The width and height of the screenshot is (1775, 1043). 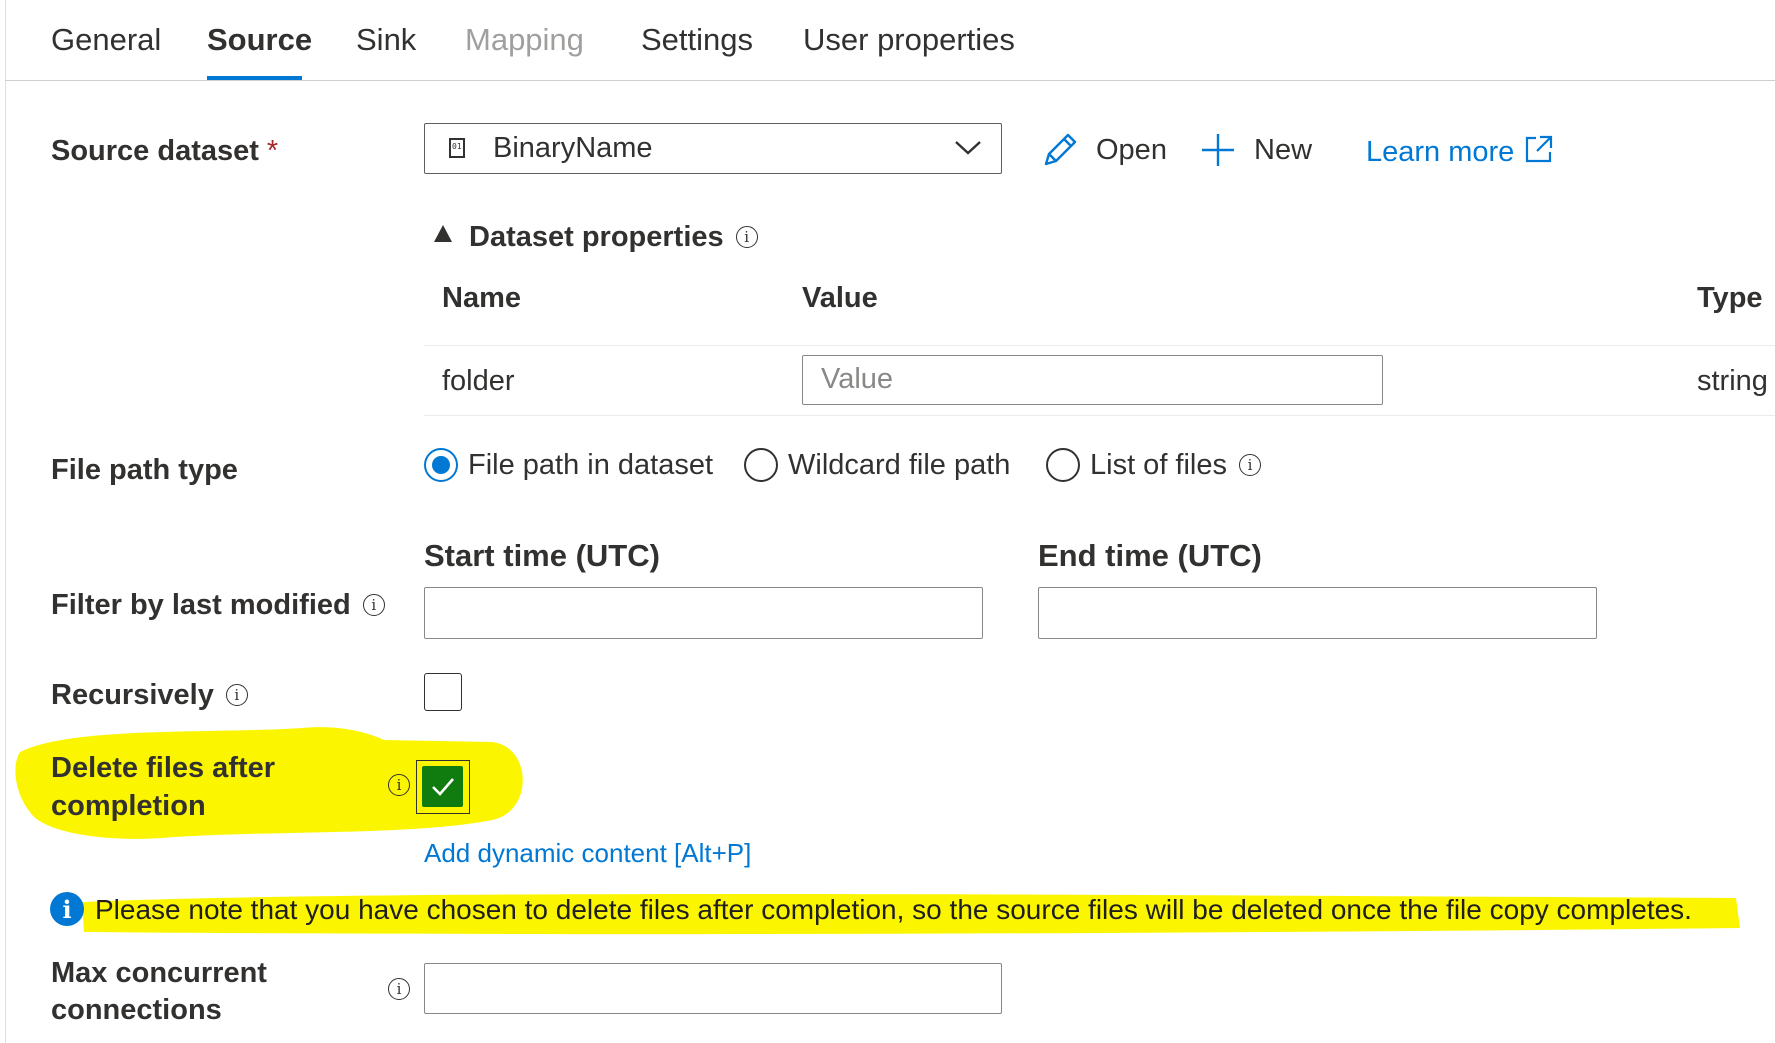 What do you see at coordinates (443, 692) in the screenshot?
I see `recursively-checkbox` at bounding box center [443, 692].